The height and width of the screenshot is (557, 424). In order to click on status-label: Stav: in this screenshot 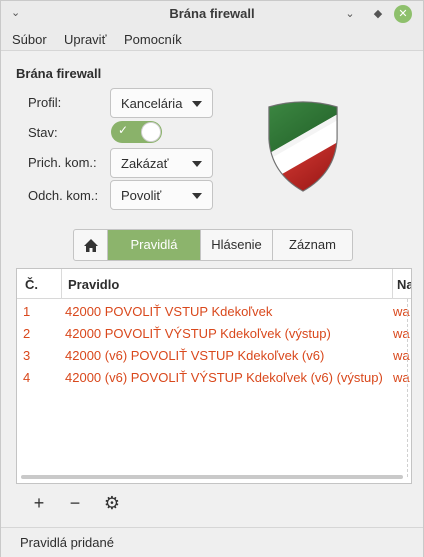, I will do `click(43, 132)`.